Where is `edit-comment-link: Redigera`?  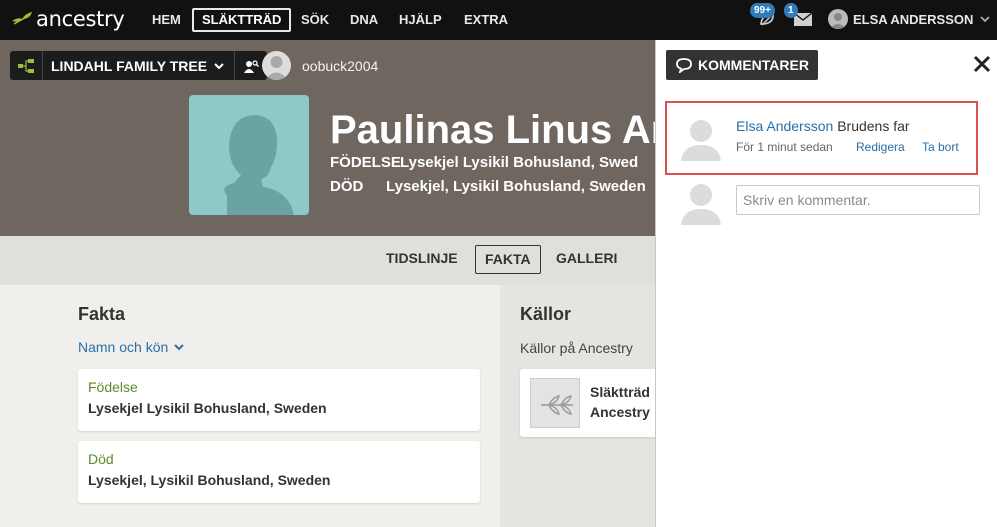
edit-comment-link: Redigera is located at coordinates (880, 147).